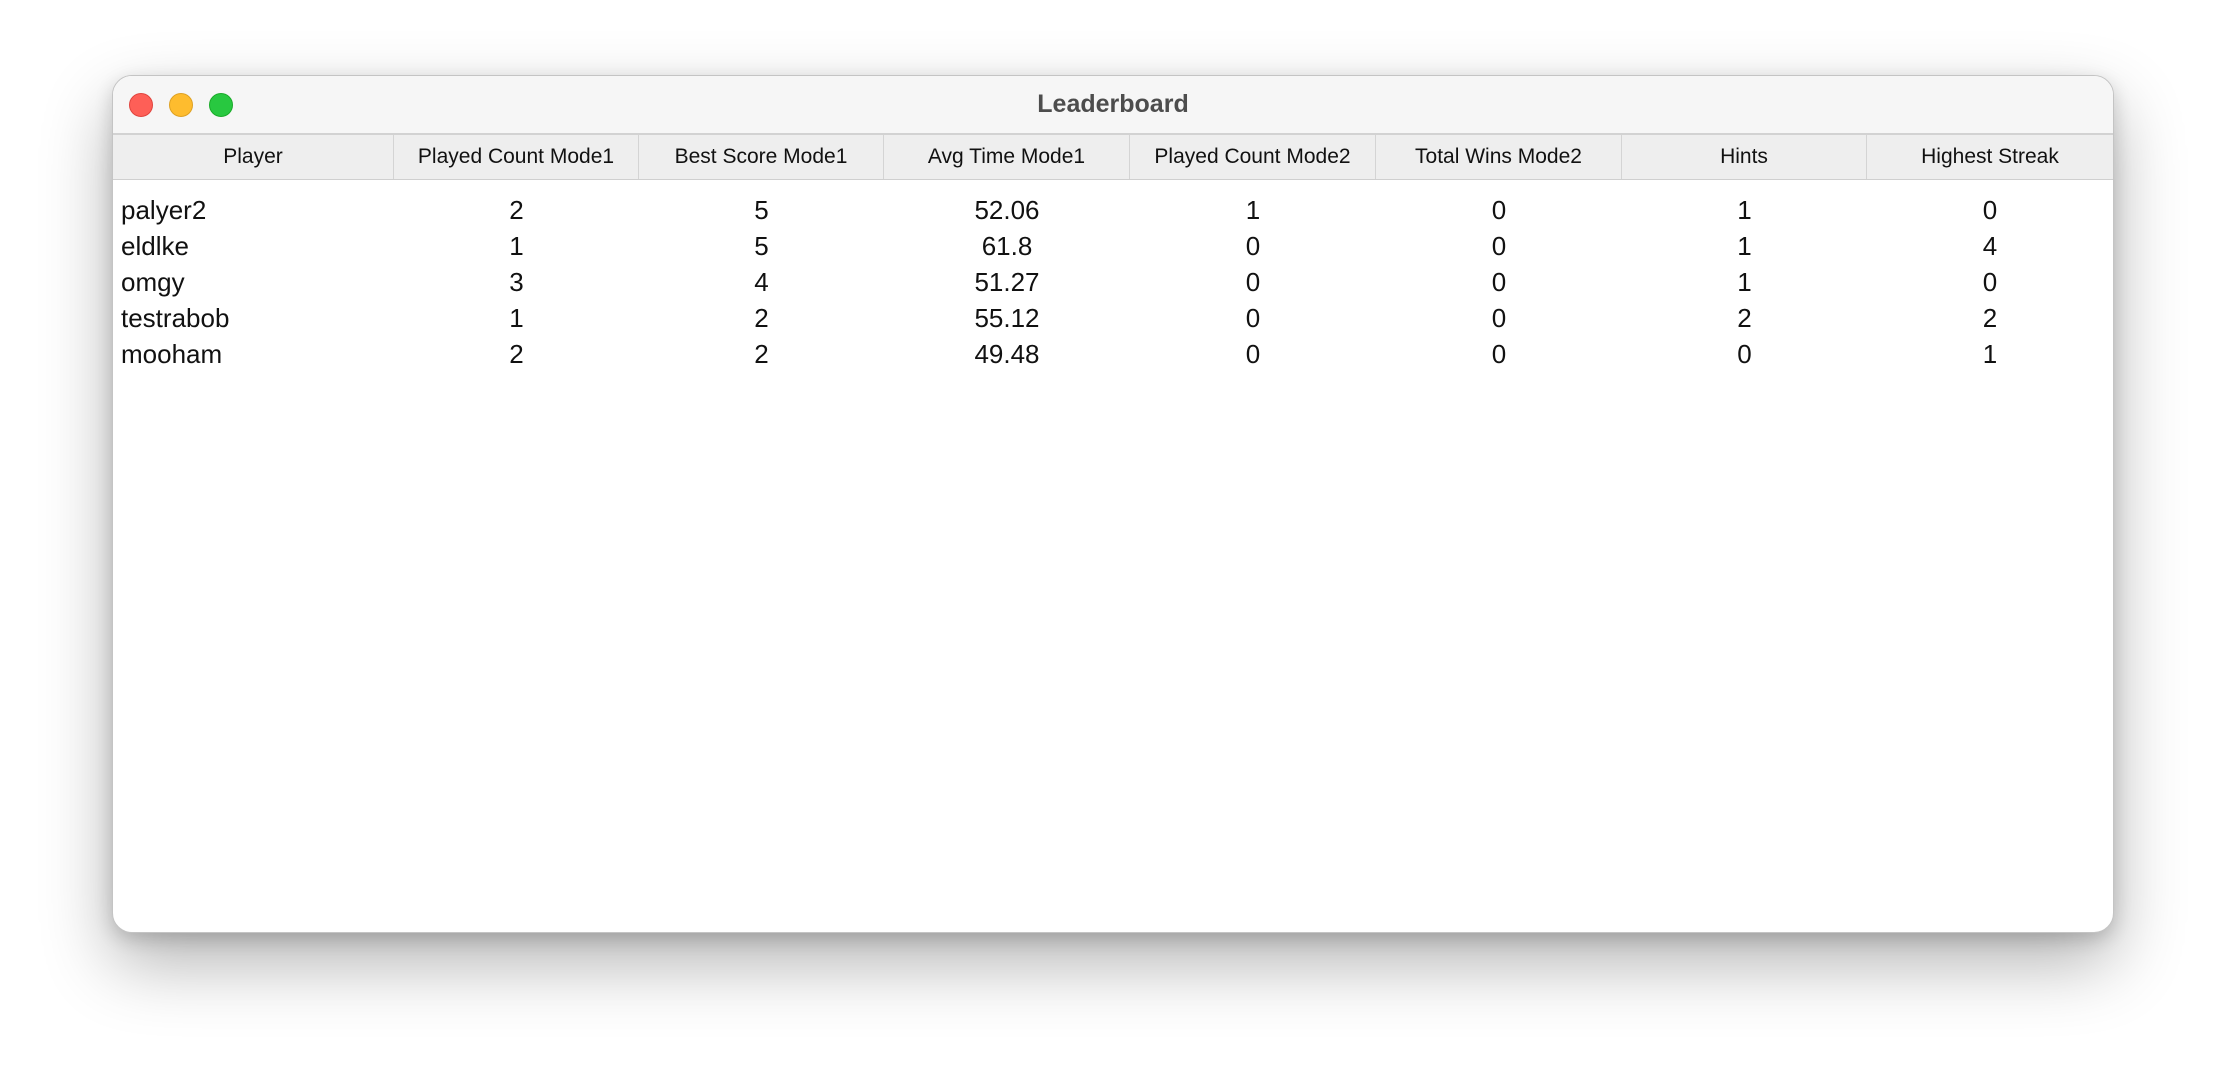 This screenshot has width=2224, height=1080. What do you see at coordinates (172, 354) in the screenshot?
I see `cell-player: mooham` at bounding box center [172, 354].